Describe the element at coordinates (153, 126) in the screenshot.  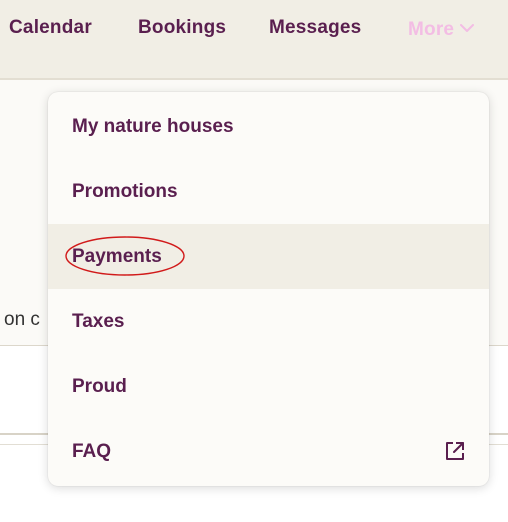
I see `menu-item-label: My nature houses` at that location.